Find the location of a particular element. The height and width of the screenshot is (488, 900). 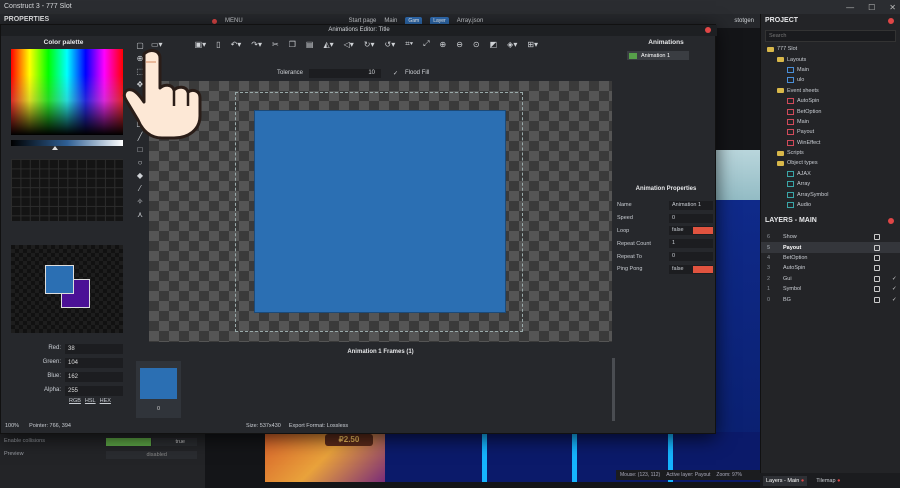

rotate-ccw-icon: ↺▾ is located at coordinates (390, 44).